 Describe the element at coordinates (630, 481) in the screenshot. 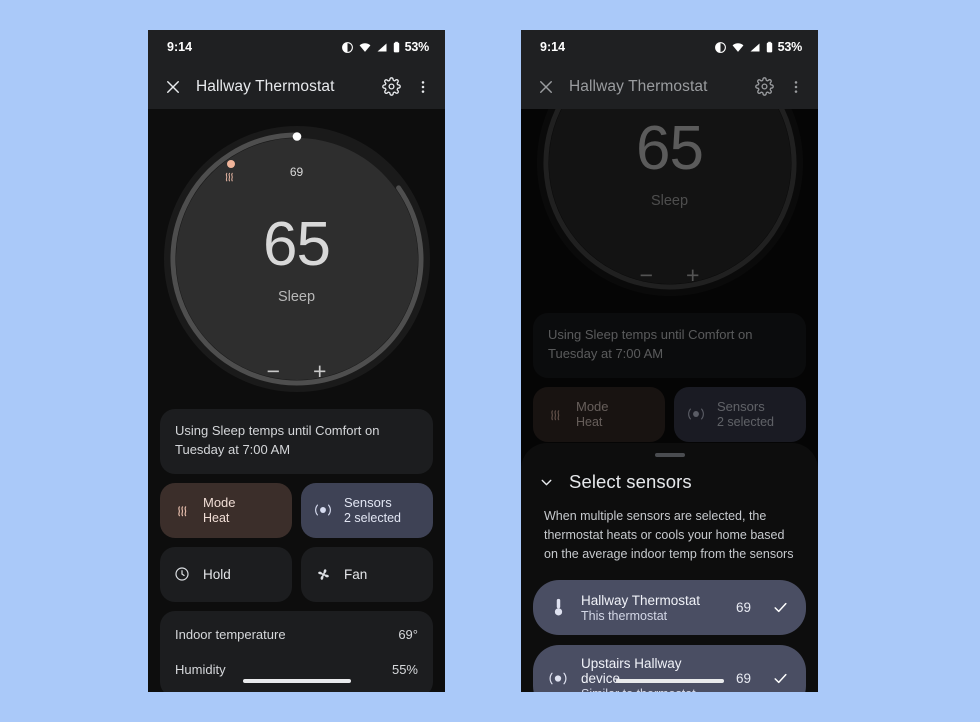

I see `sheet-title: Select sensors` at that location.